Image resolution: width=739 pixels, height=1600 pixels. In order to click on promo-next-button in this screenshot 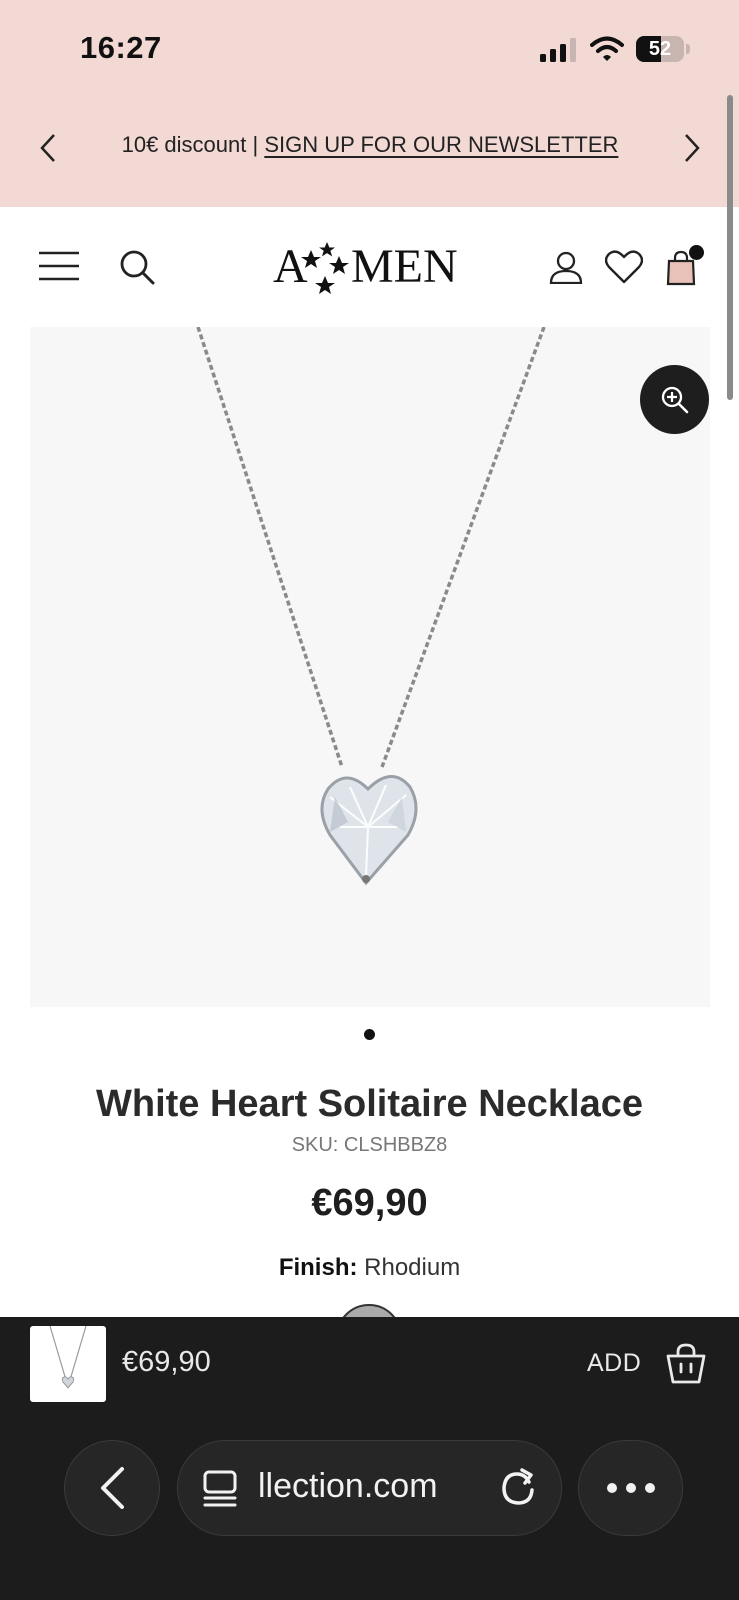, I will do `click(692, 148)`.